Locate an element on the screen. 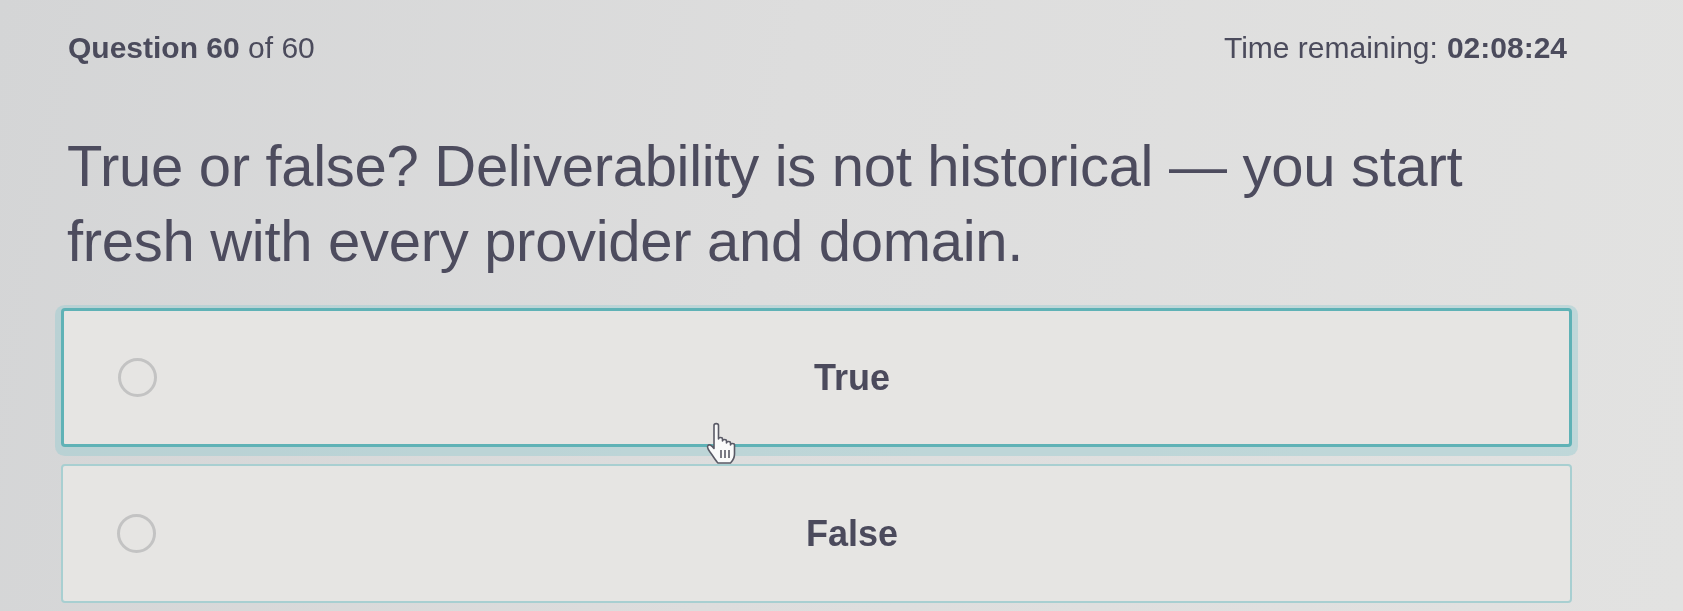 This screenshot has height=611, width=1683. timer-label: Time remaining: is located at coordinates (1330, 48).